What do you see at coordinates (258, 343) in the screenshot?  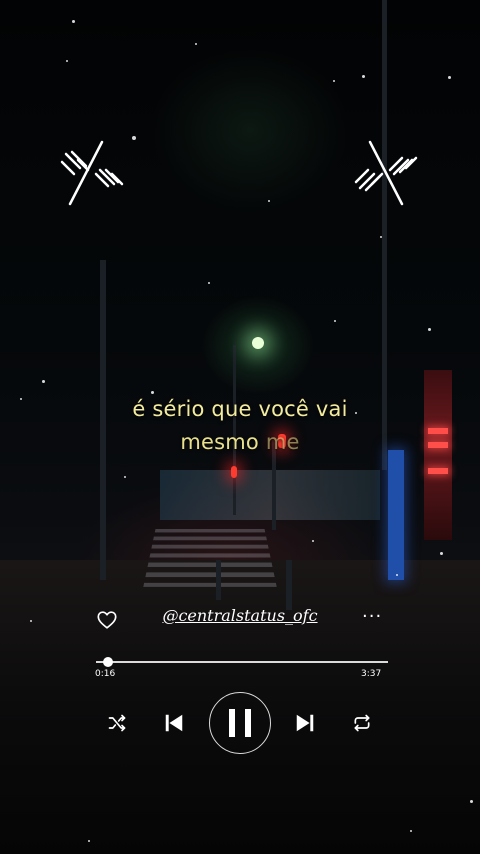 I see `street-light` at bounding box center [258, 343].